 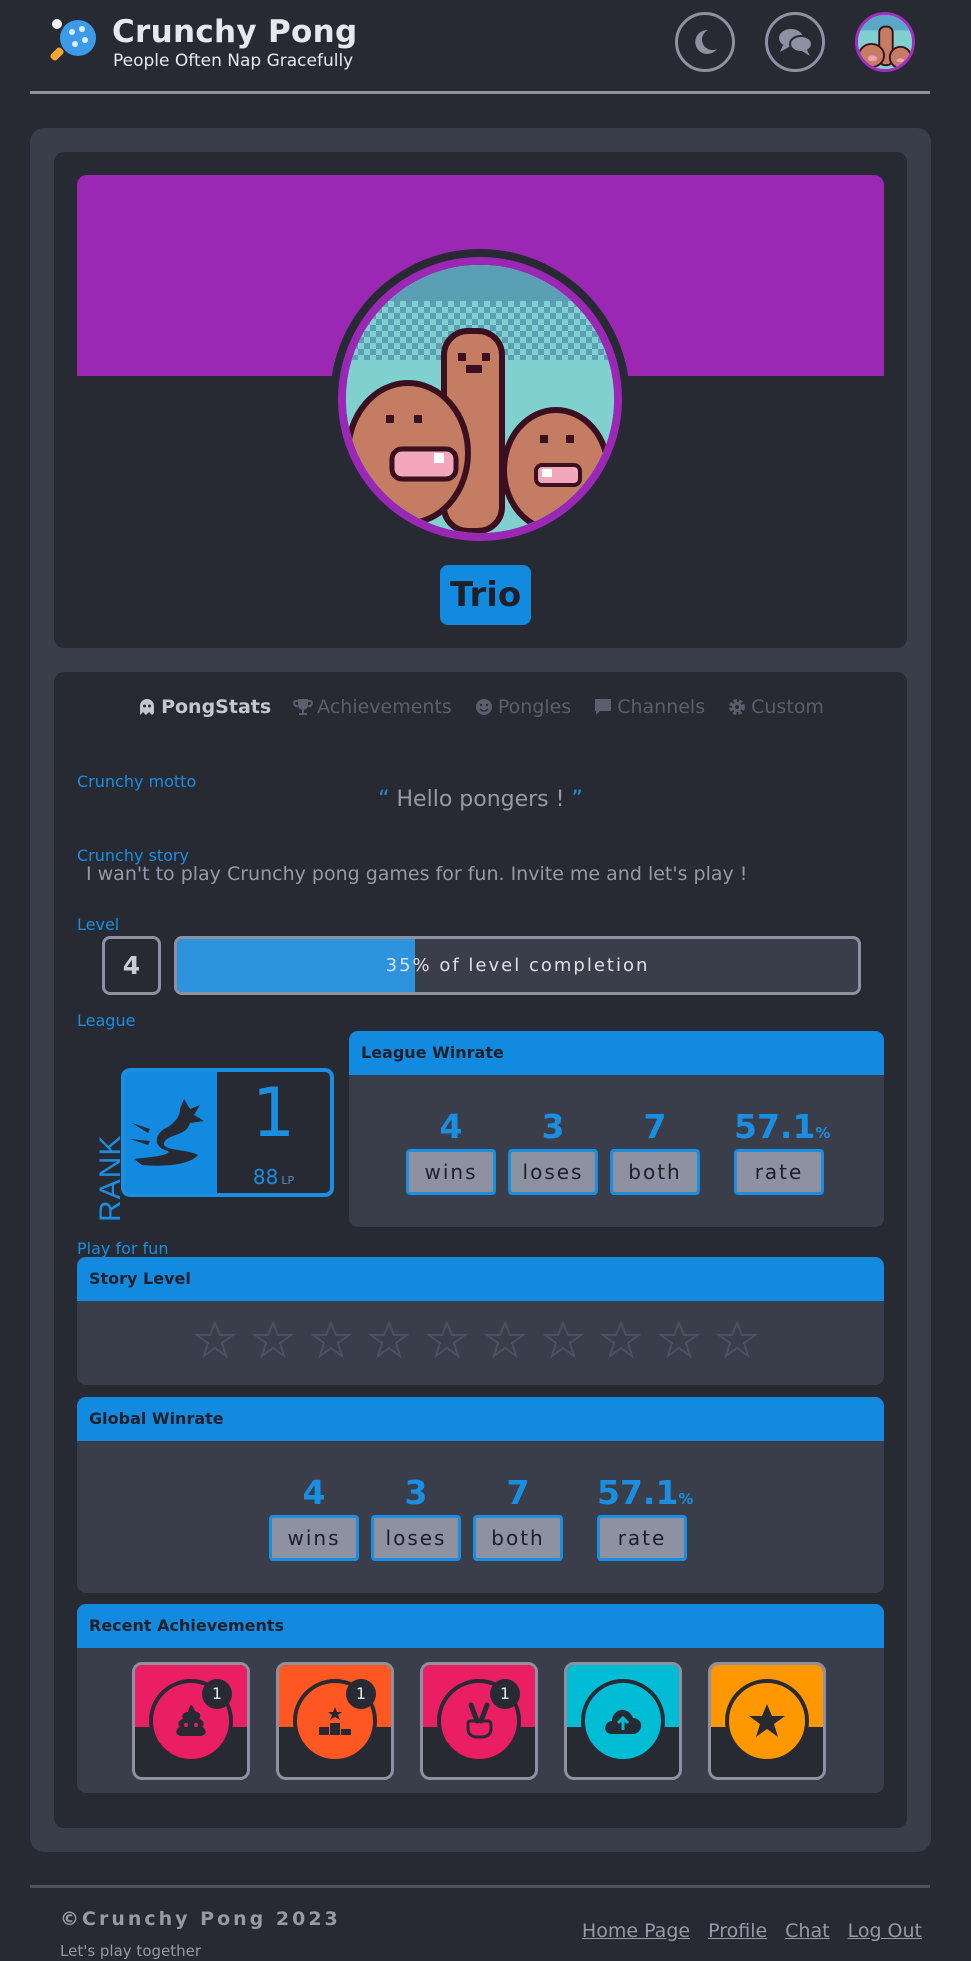 I want to click on lp-value: 88, so click(x=265, y=1177).